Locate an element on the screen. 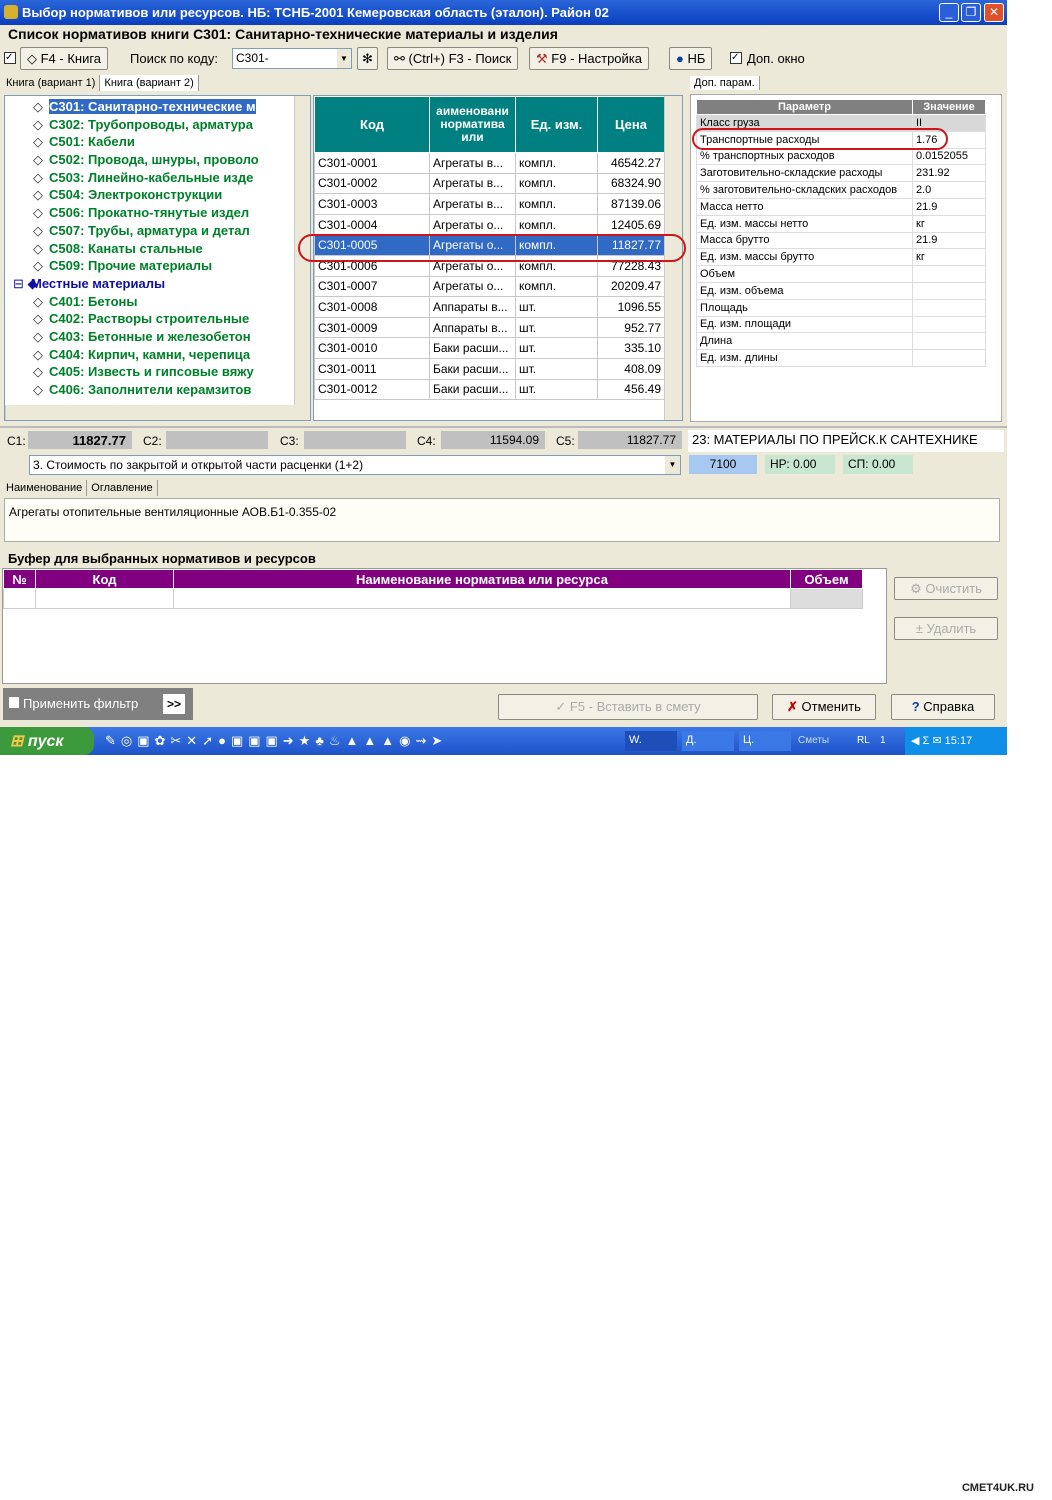  clear-button: ⚙ Очистить is located at coordinates (946, 588).